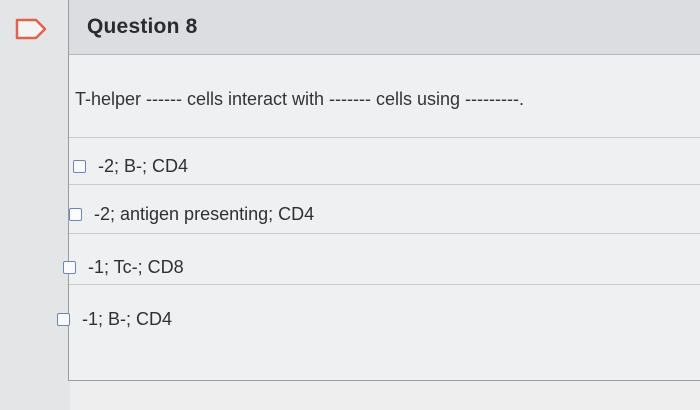 The height and width of the screenshot is (410, 700). I want to click on answer-option-3: -1; Tc-; CD8, so click(123, 267).